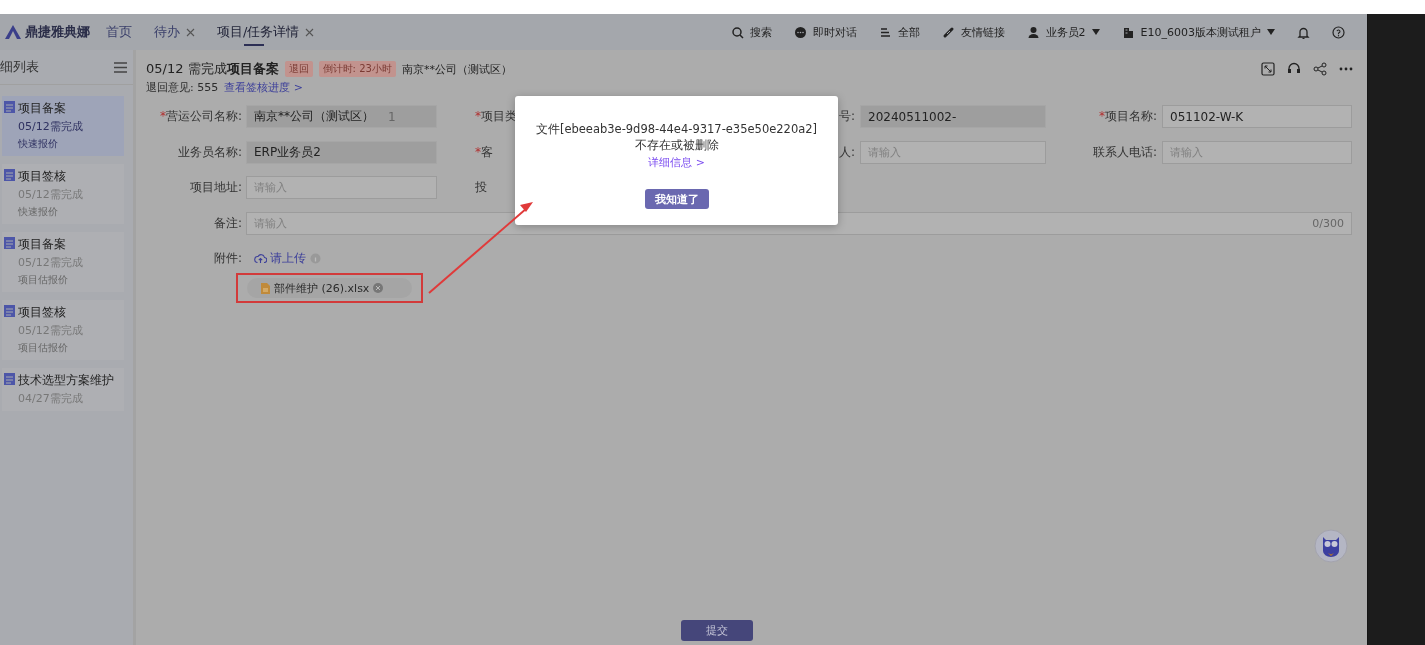 The width and height of the screenshot is (1425, 645). Describe the element at coordinates (1303, 32) in the screenshot. I see `bell-icon` at that location.